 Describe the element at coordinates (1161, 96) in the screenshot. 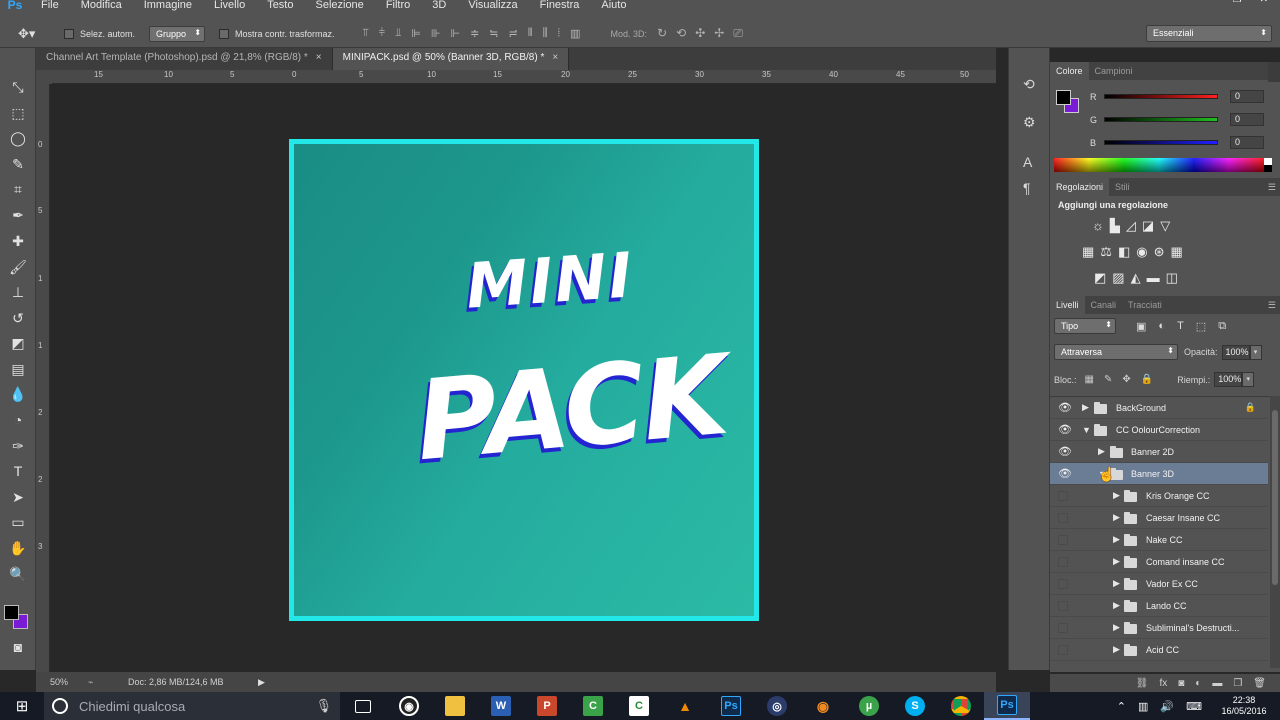

I see `slider-track-r` at that location.